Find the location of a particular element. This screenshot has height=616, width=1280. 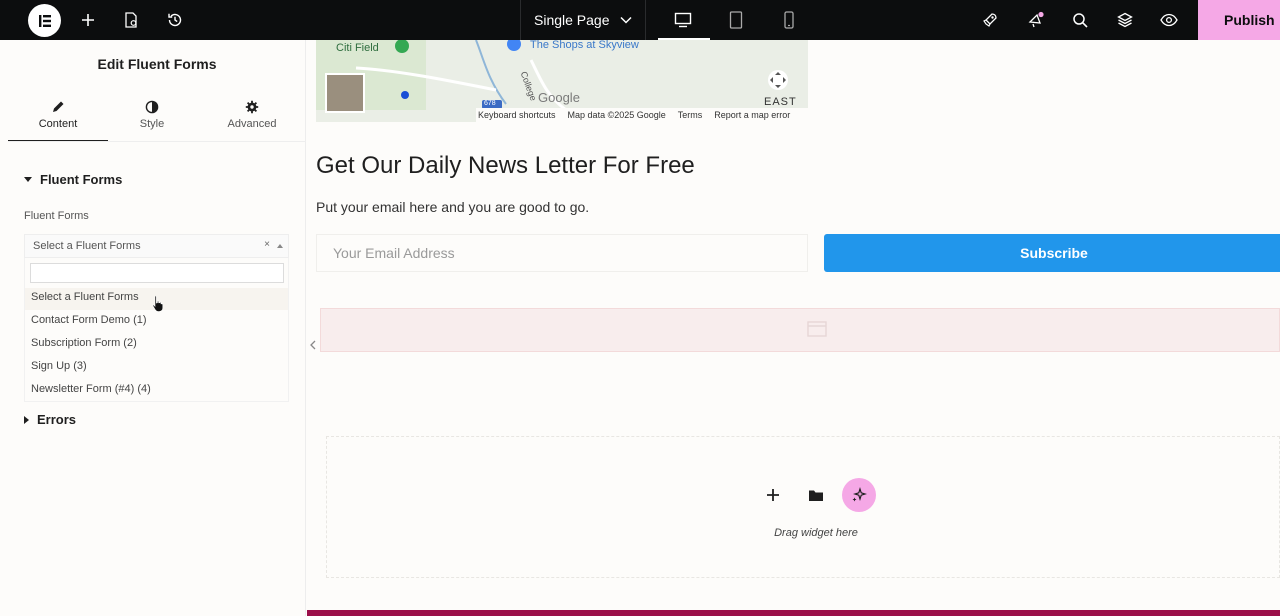

drag-widget-hint: Drag widget here is located at coordinates (816, 533).